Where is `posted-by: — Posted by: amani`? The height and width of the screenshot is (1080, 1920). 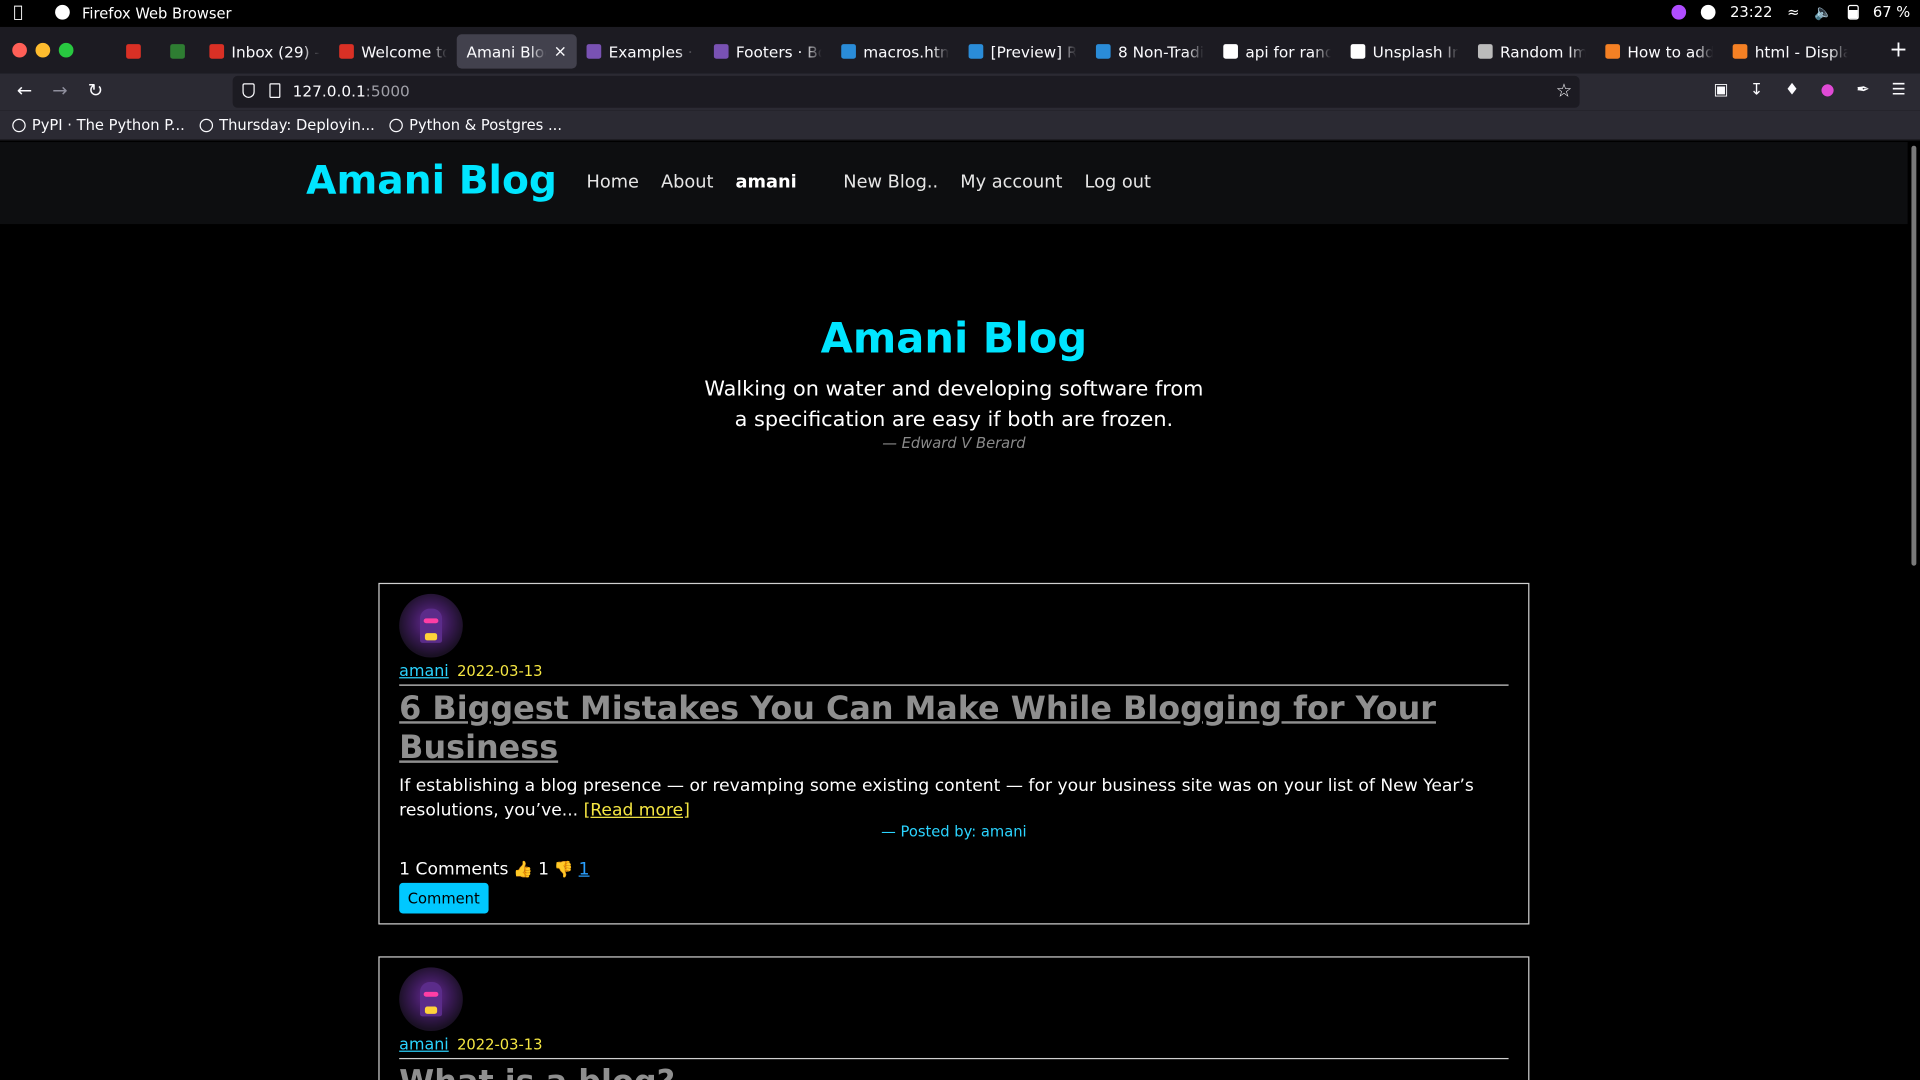 posted-by: — Posted by: amani is located at coordinates (954, 831).